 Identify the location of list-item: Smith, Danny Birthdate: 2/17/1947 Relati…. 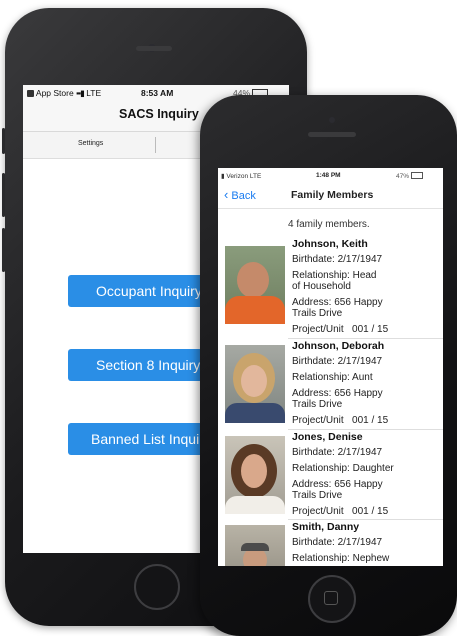
(330, 543).